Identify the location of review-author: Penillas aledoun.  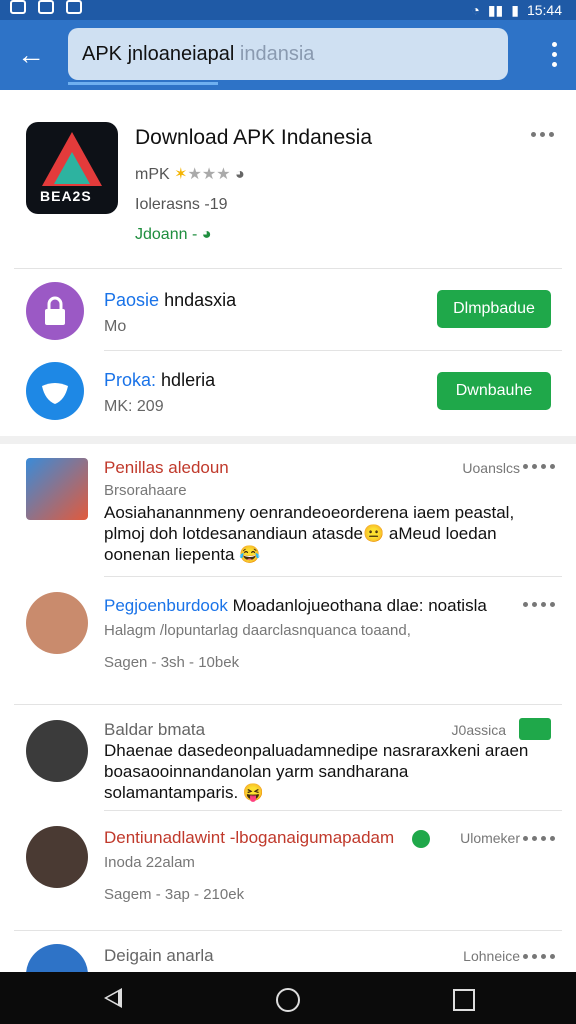
(166, 467).